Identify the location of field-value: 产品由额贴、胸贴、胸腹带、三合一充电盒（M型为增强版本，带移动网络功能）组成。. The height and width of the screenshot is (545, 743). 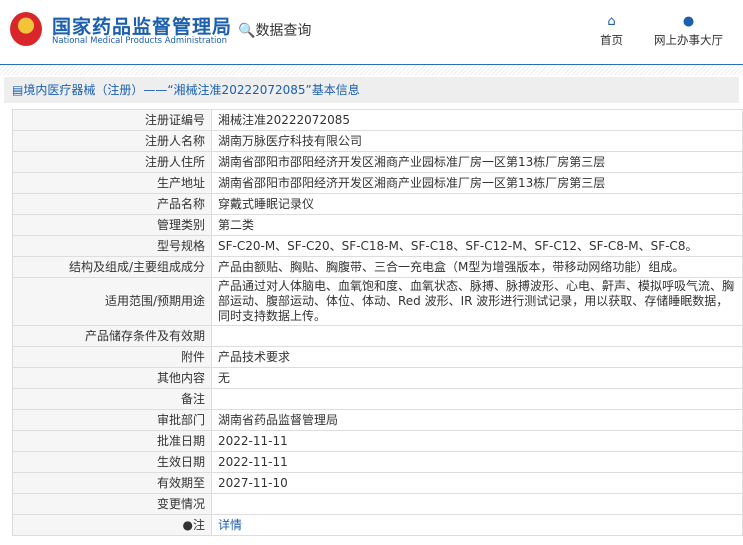
(477, 267).